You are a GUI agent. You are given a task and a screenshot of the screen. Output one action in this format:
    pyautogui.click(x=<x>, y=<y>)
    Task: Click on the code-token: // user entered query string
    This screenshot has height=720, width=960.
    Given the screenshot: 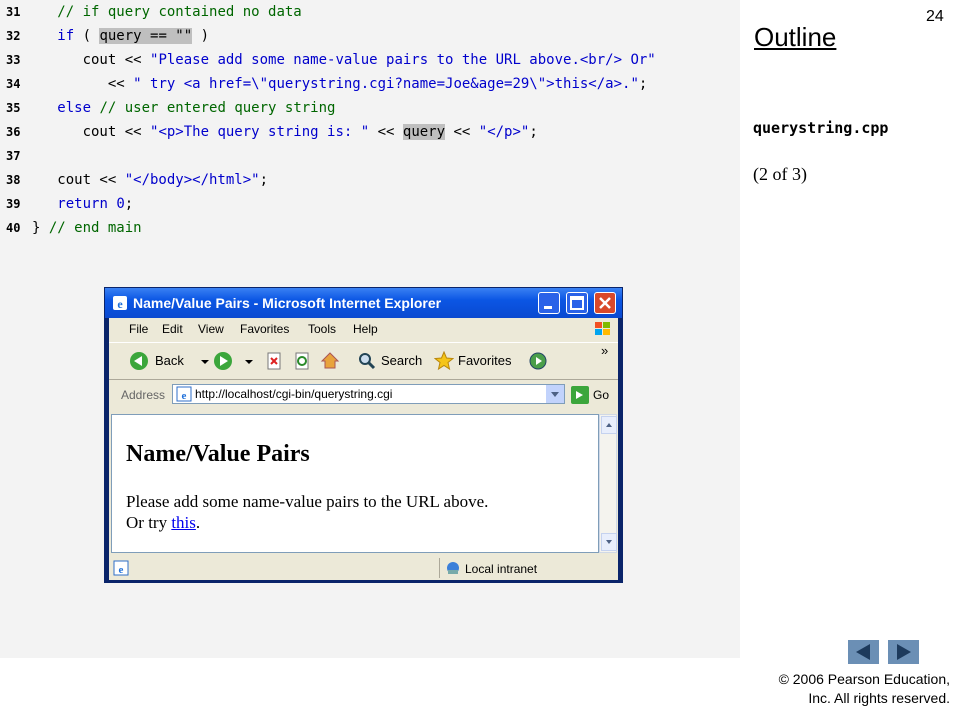 What is the action you would take?
    pyautogui.click(x=217, y=108)
    